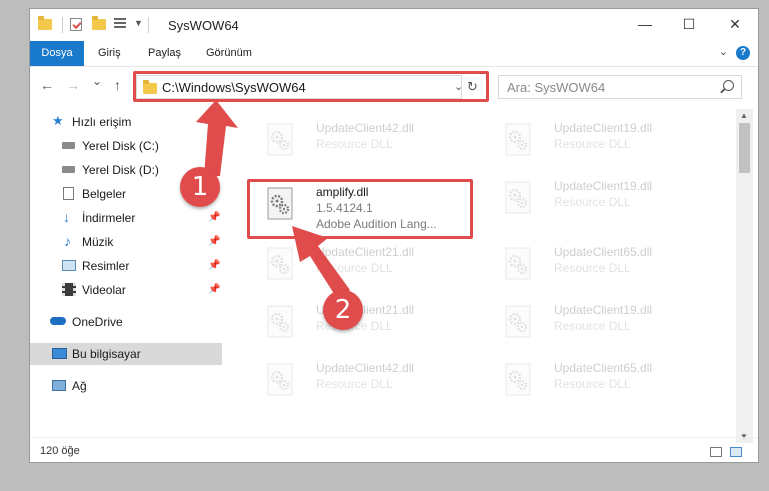 The width and height of the screenshot is (769, 491). Describe the element at coordinates (104, 290) in the screenshot. I see `sidebar-item-label: Videolar` at that location.